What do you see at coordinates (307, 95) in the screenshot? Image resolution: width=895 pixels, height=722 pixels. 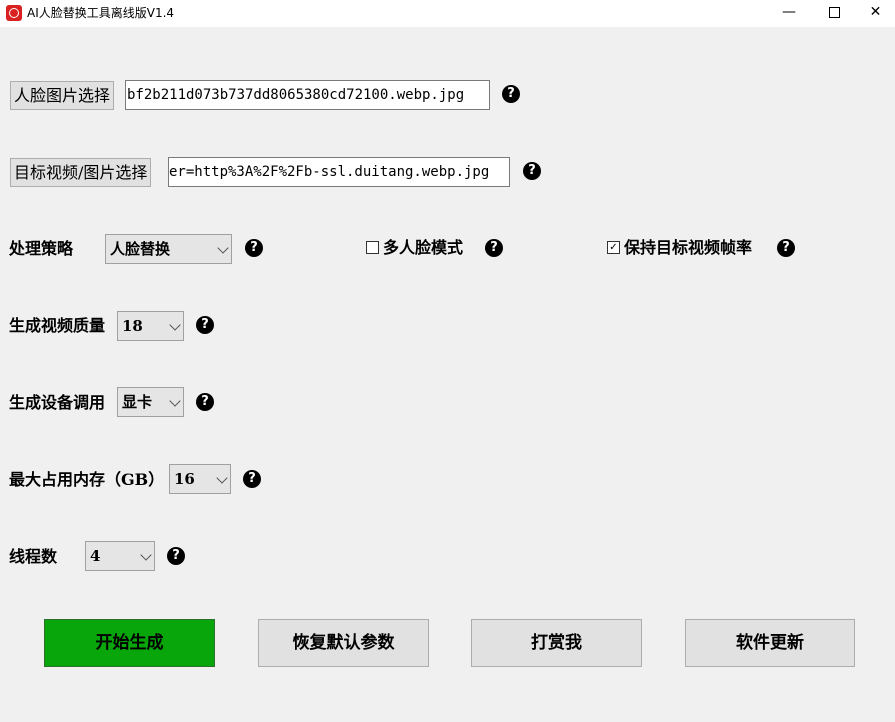 I see `face-image-path-field: bf2b211d073b737dd8065380cd72100.webp.jpg` at bounding box center [307, 95].